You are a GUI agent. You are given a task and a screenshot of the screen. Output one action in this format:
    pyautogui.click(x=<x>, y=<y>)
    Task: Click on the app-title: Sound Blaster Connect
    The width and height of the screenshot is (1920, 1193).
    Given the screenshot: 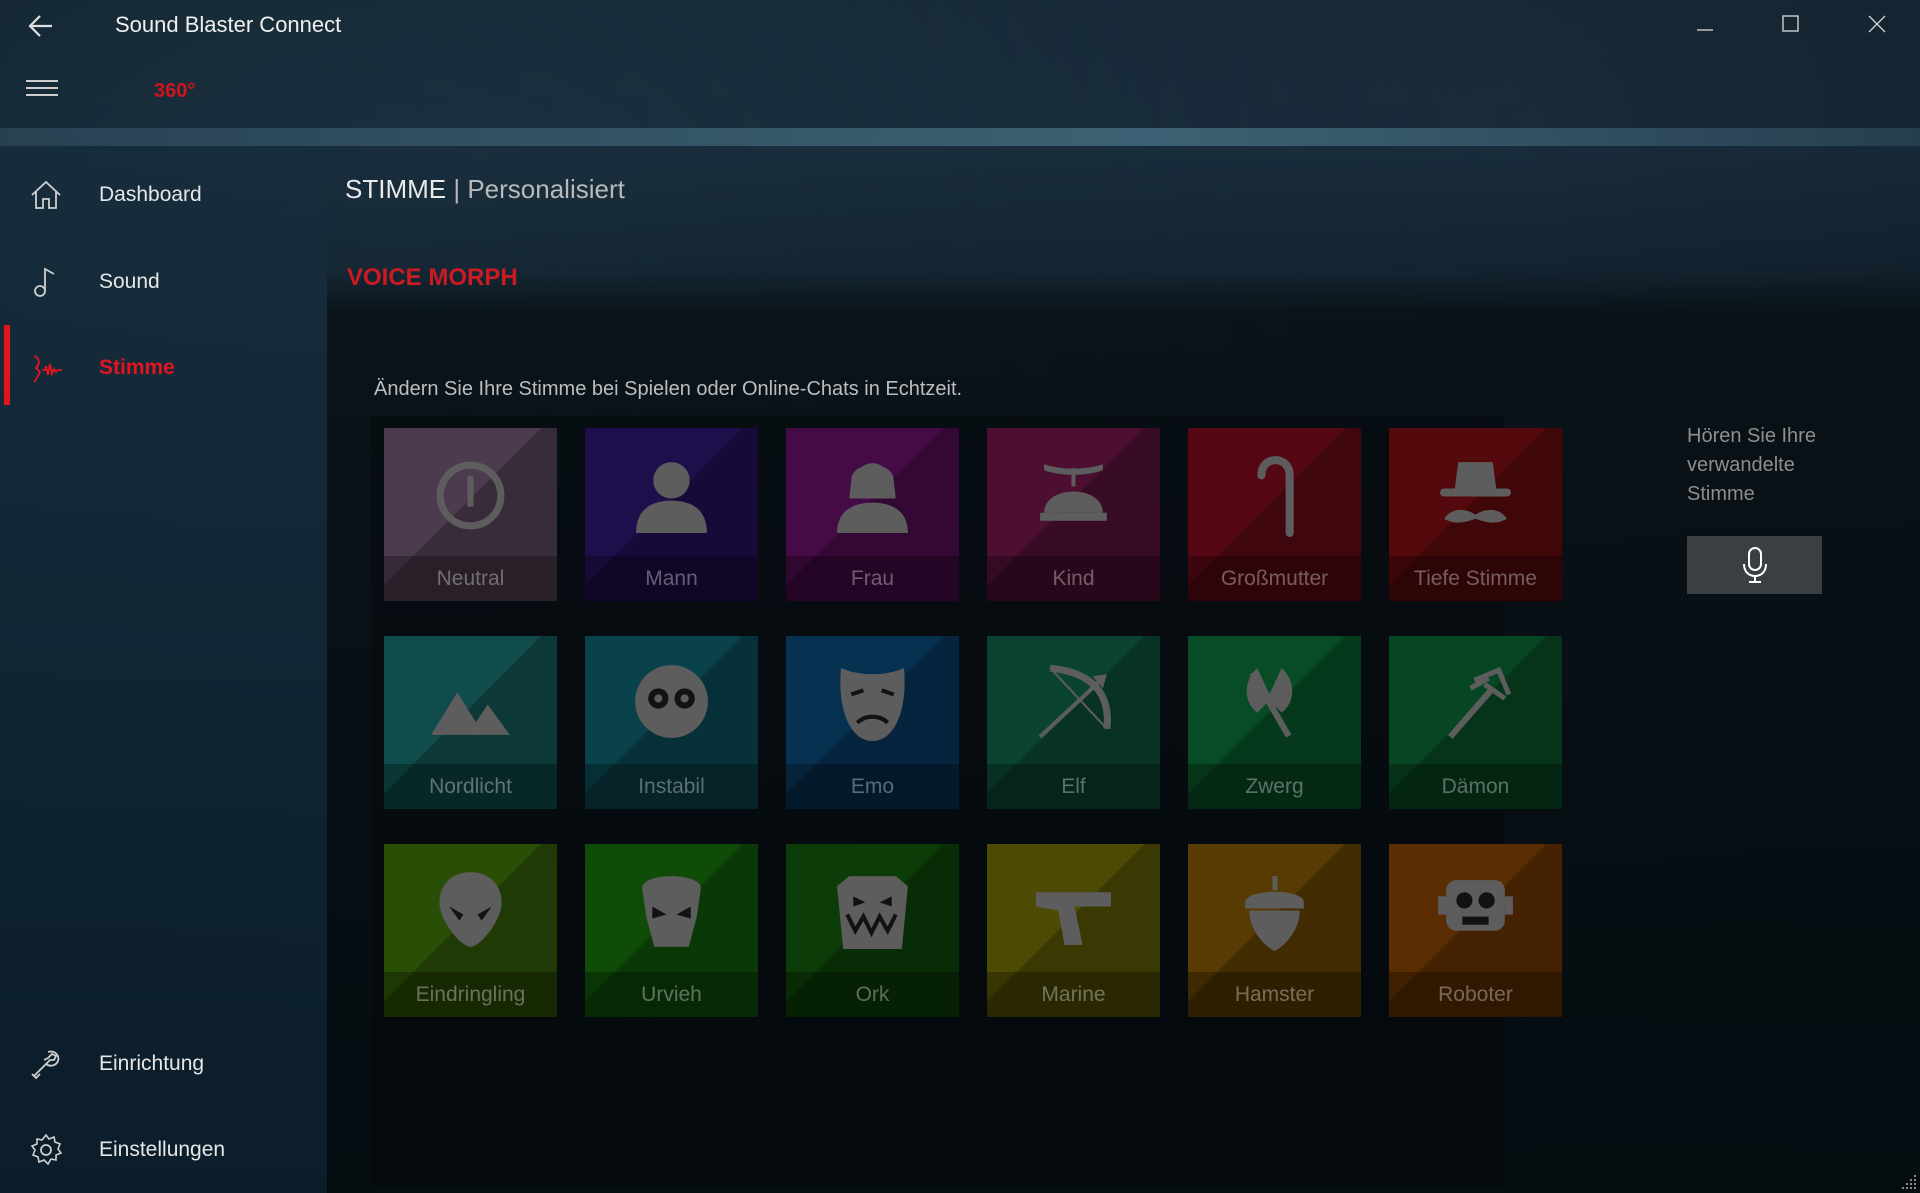 What is the action you would take?
    pyautogui.click(x=228, y=24)
    